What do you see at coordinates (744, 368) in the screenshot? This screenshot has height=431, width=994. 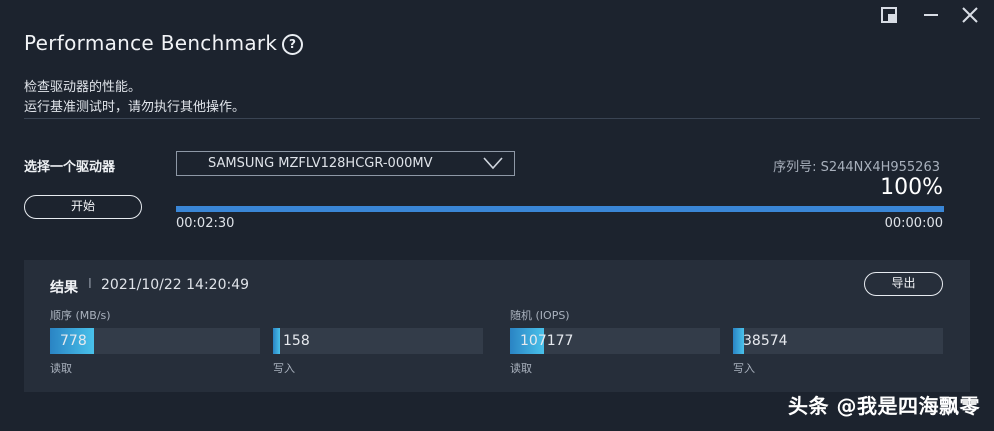 I see `random-write-label: 写入` at bounding box center [744, 368].